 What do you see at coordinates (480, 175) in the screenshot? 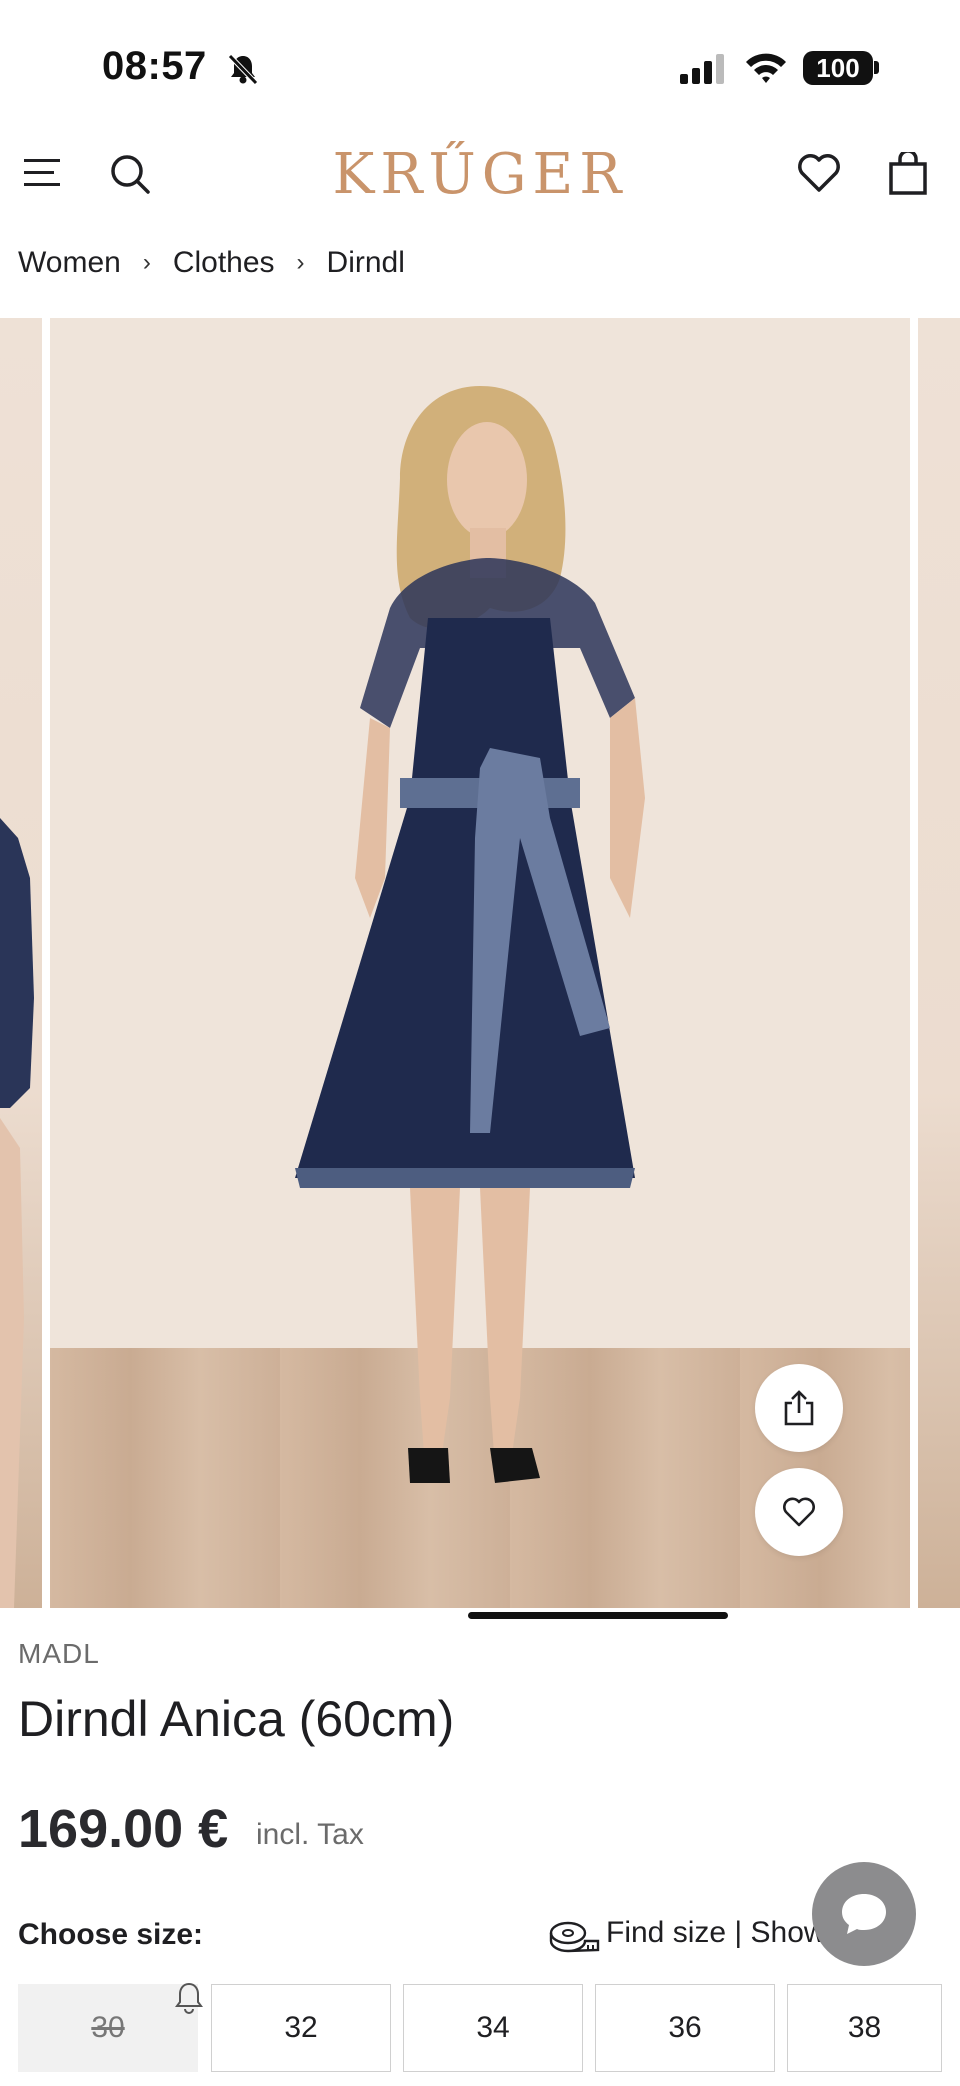
I see `brand-logo: KRŰGER` at bounding box center [480, 175].